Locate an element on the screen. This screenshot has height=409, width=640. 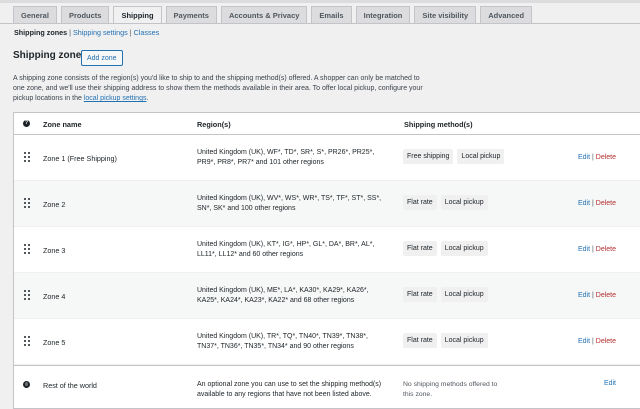
subnav-classes: Classes is located at coordinates (147, 32).